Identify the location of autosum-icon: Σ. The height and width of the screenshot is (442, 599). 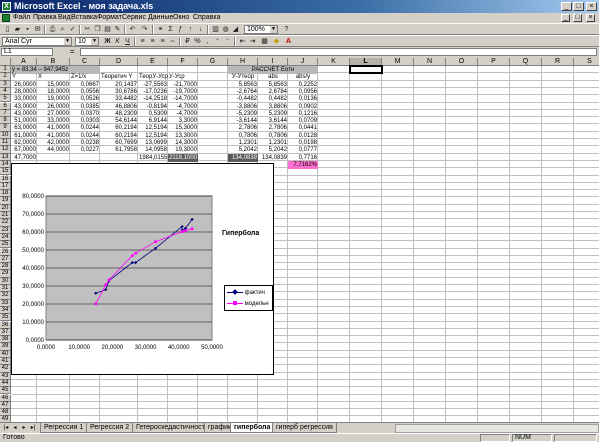
(170, 29).